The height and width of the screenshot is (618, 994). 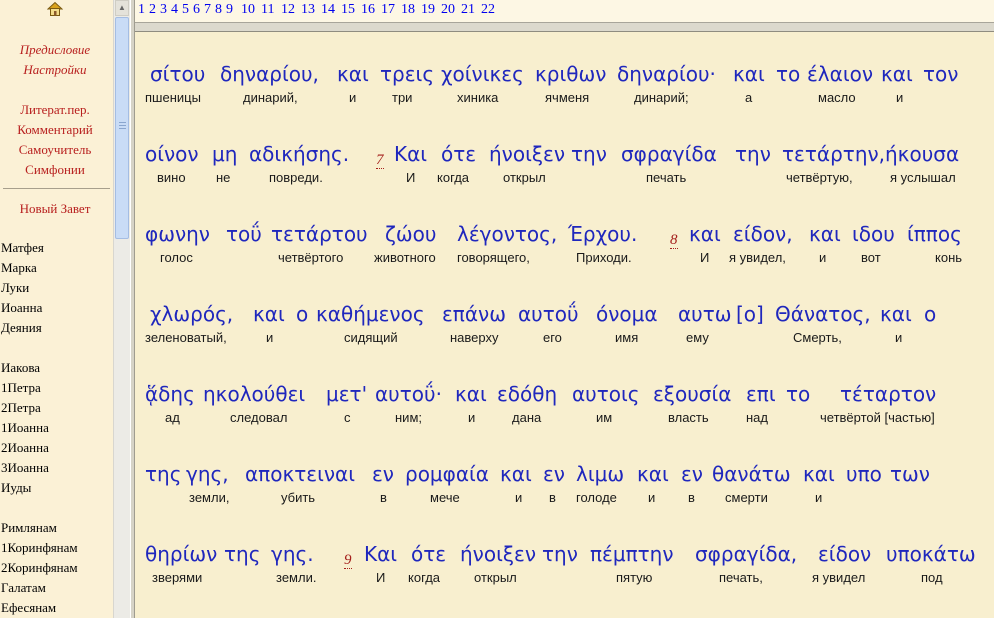 I want to click on scrollbar-thumb, so click(x=122, y=128).